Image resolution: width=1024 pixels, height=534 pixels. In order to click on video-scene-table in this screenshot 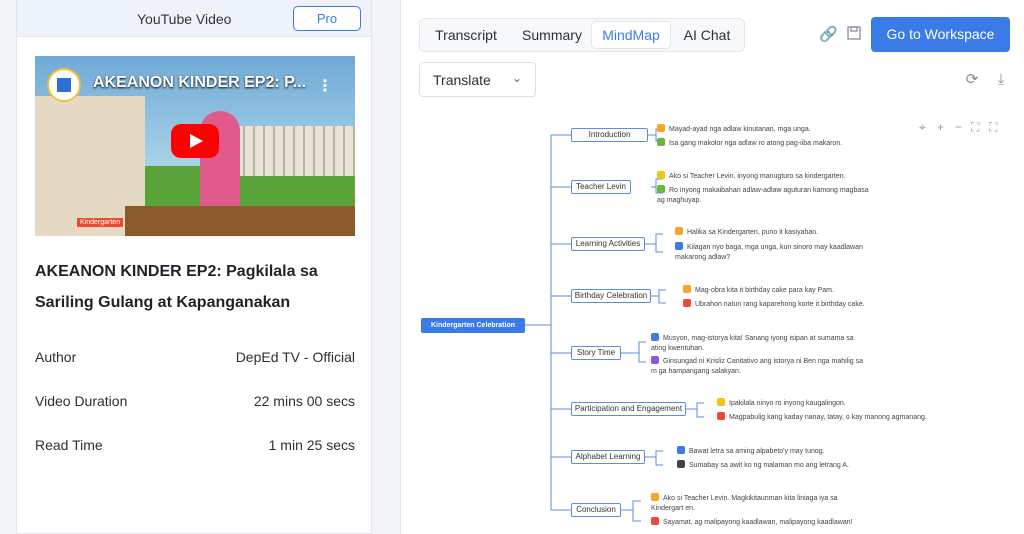, I will do `click(240, 221)`.